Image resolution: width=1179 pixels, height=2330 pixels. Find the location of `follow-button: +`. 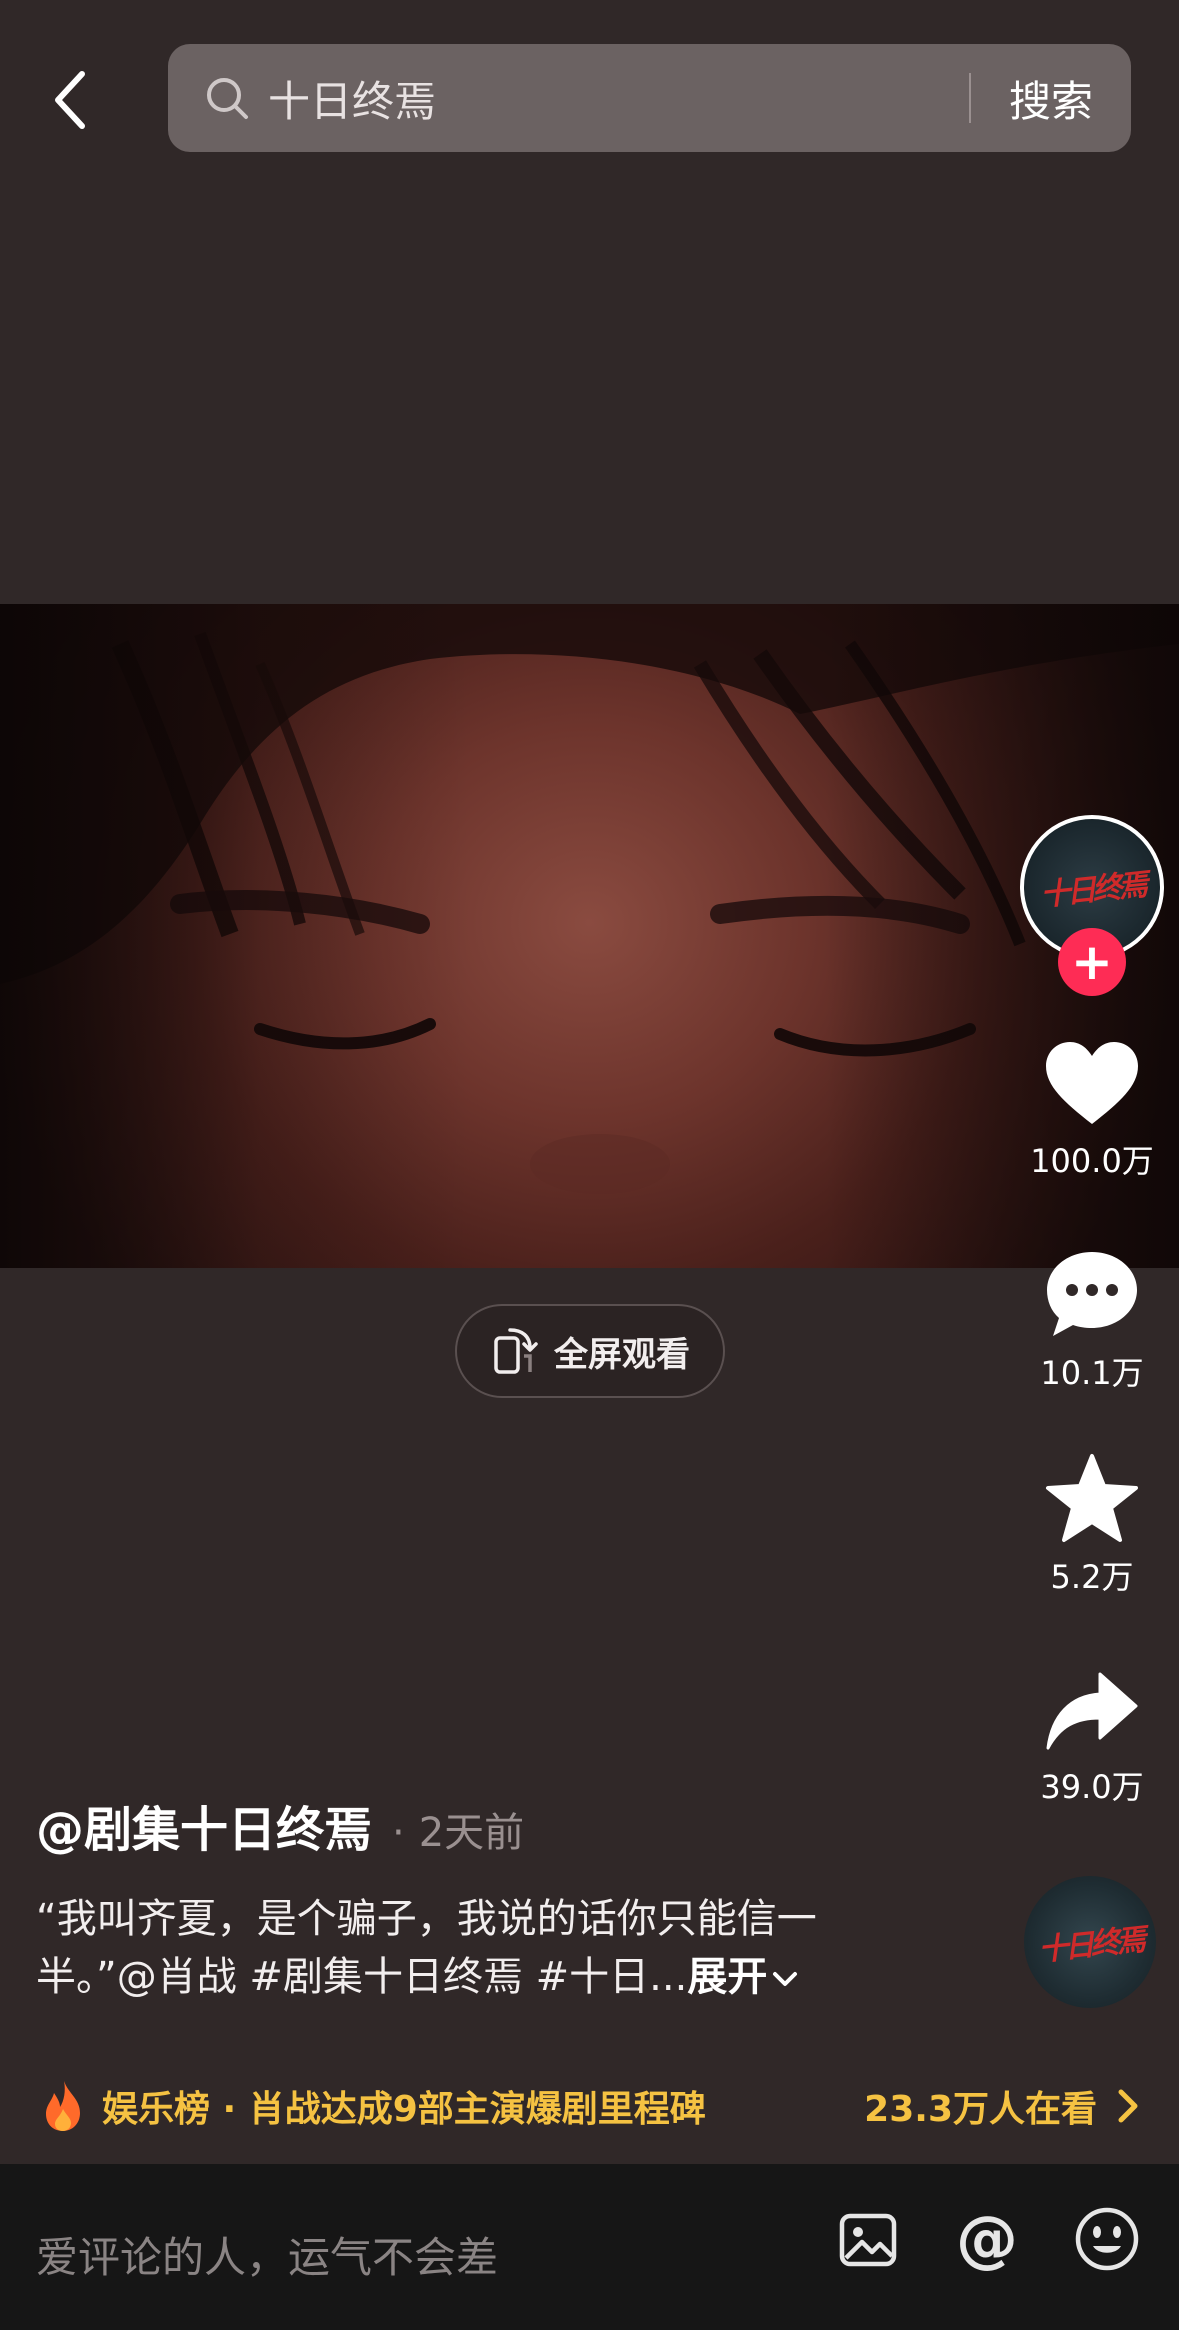

follow-button: + is located at coordinates (1092, 962).